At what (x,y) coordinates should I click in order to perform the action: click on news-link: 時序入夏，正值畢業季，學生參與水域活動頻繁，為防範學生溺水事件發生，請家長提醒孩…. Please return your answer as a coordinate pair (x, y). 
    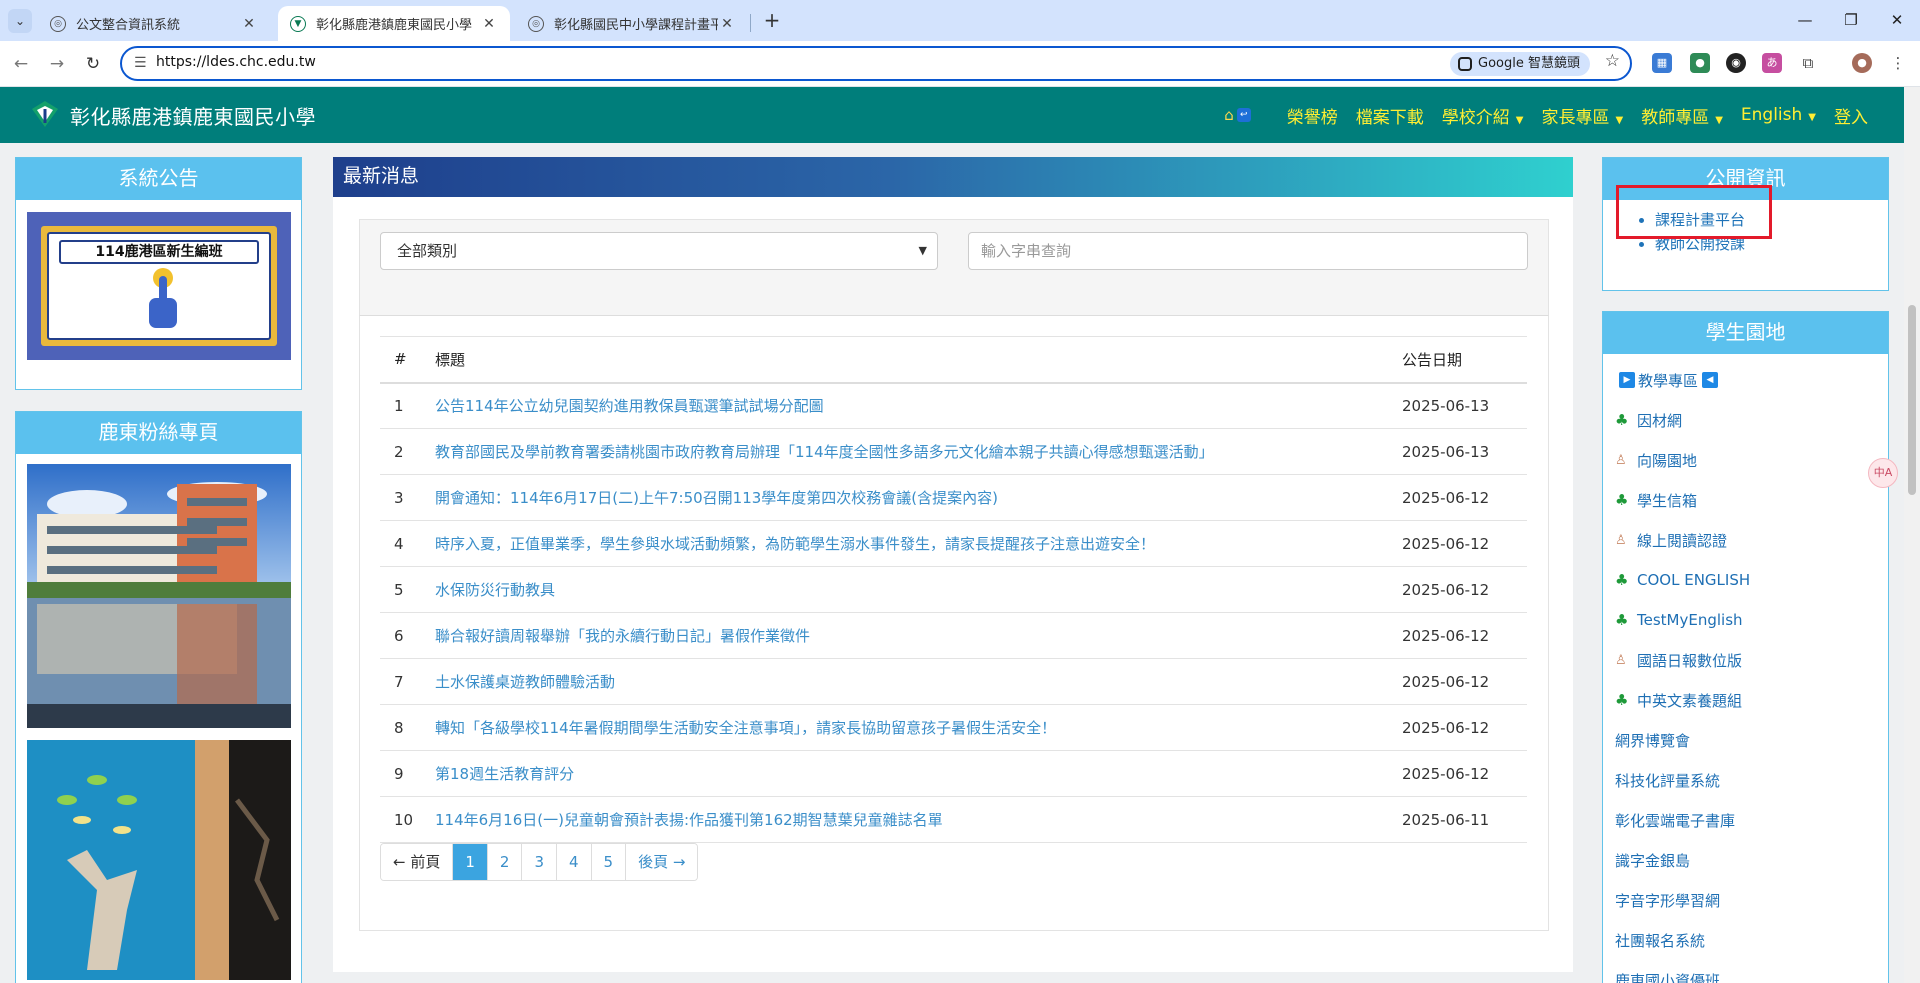
    Looking at the image, I should click on (918, 543).